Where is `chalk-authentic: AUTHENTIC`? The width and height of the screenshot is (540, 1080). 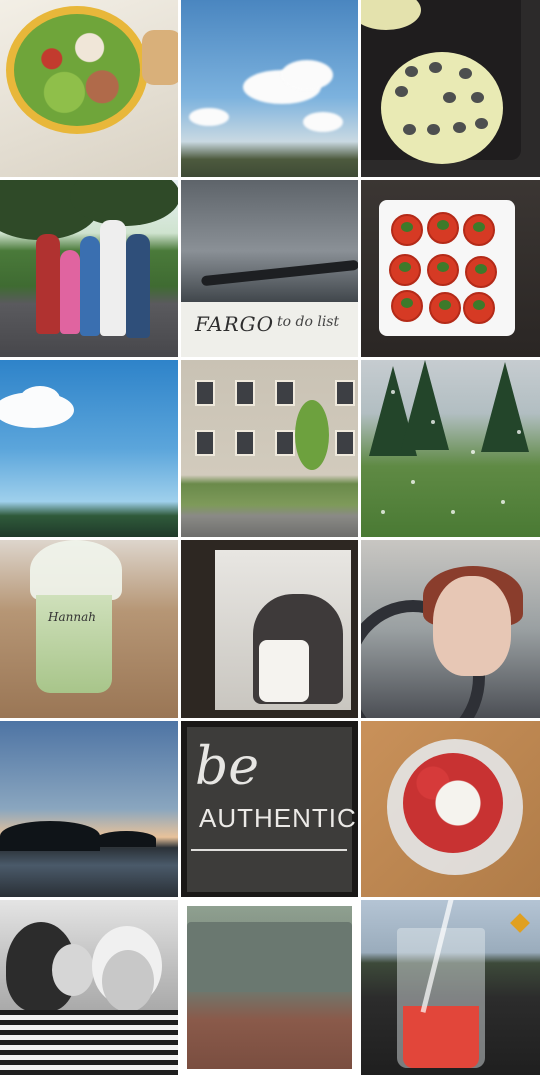
chalk-authentic: AUTHENTIC is located at coordinates (278, 818).